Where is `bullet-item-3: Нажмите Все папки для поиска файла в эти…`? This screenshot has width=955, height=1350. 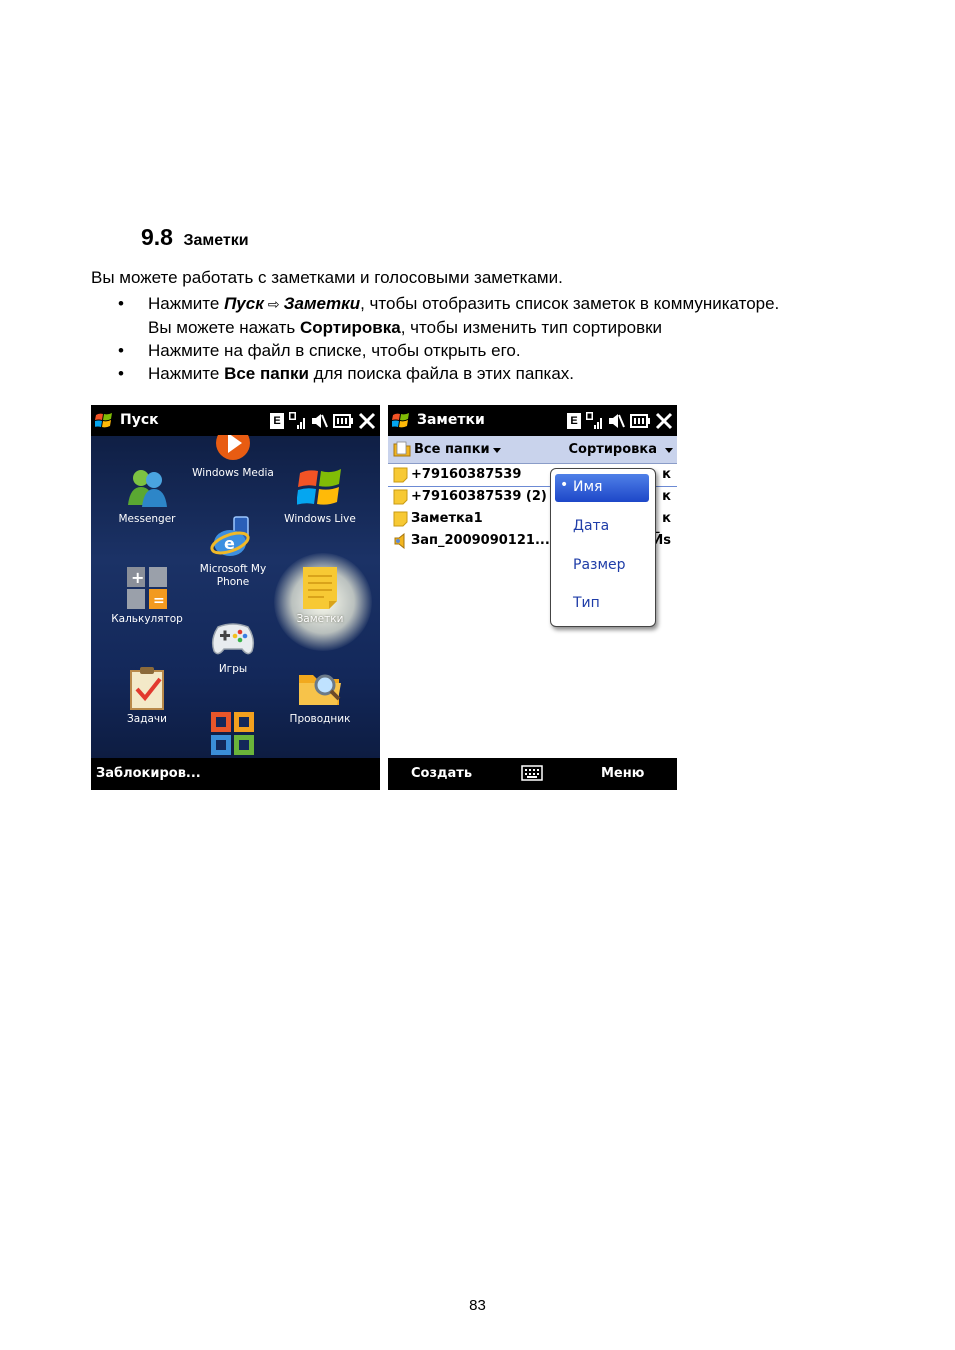 bullet-item-3: Нажмите Все папки для поиска файла в эти… is located at coordinates (501, 373).